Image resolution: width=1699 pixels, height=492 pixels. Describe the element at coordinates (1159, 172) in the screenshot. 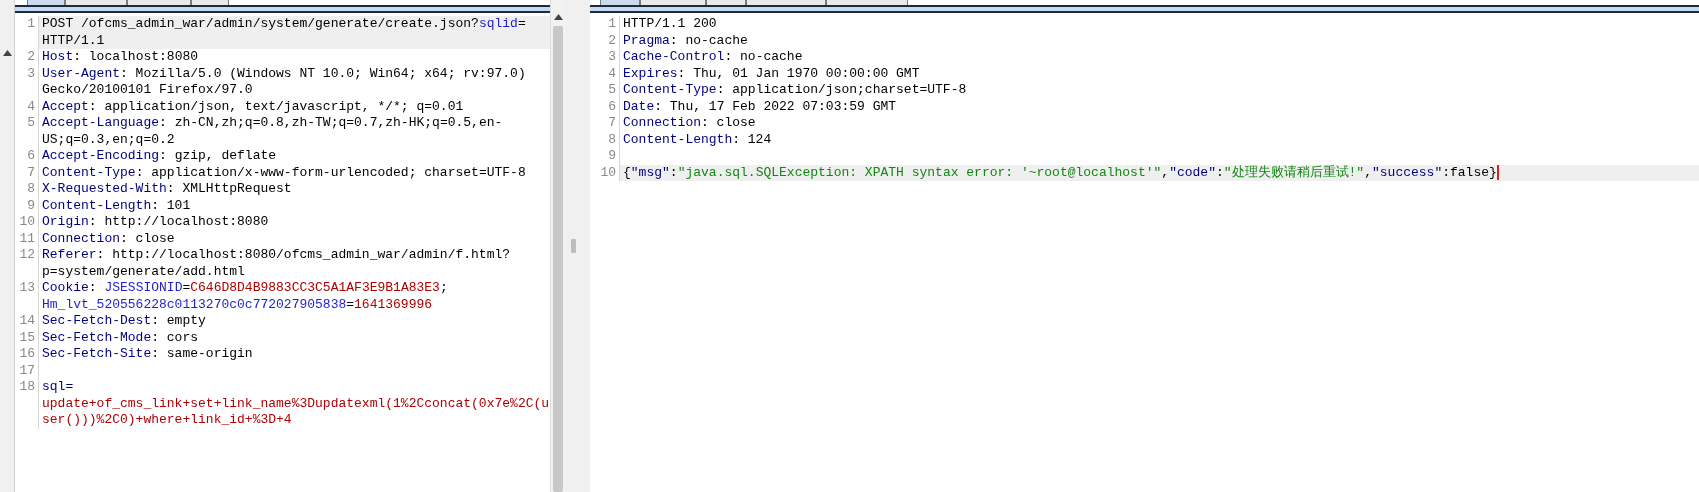

I see `code-text: {"msg":"java.sql.SQLException: XPATH syntax error: '~root@localhost'","code":"处理失败请稍后重试!","success":false}` at that location.